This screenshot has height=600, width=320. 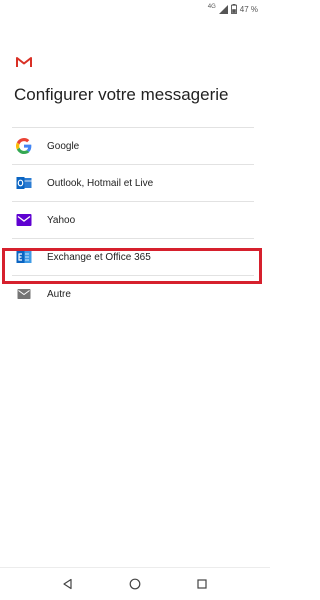 I want to click on provider-item-outlook: Outlook, Hotmail et Live, so click(x=135, y=183).